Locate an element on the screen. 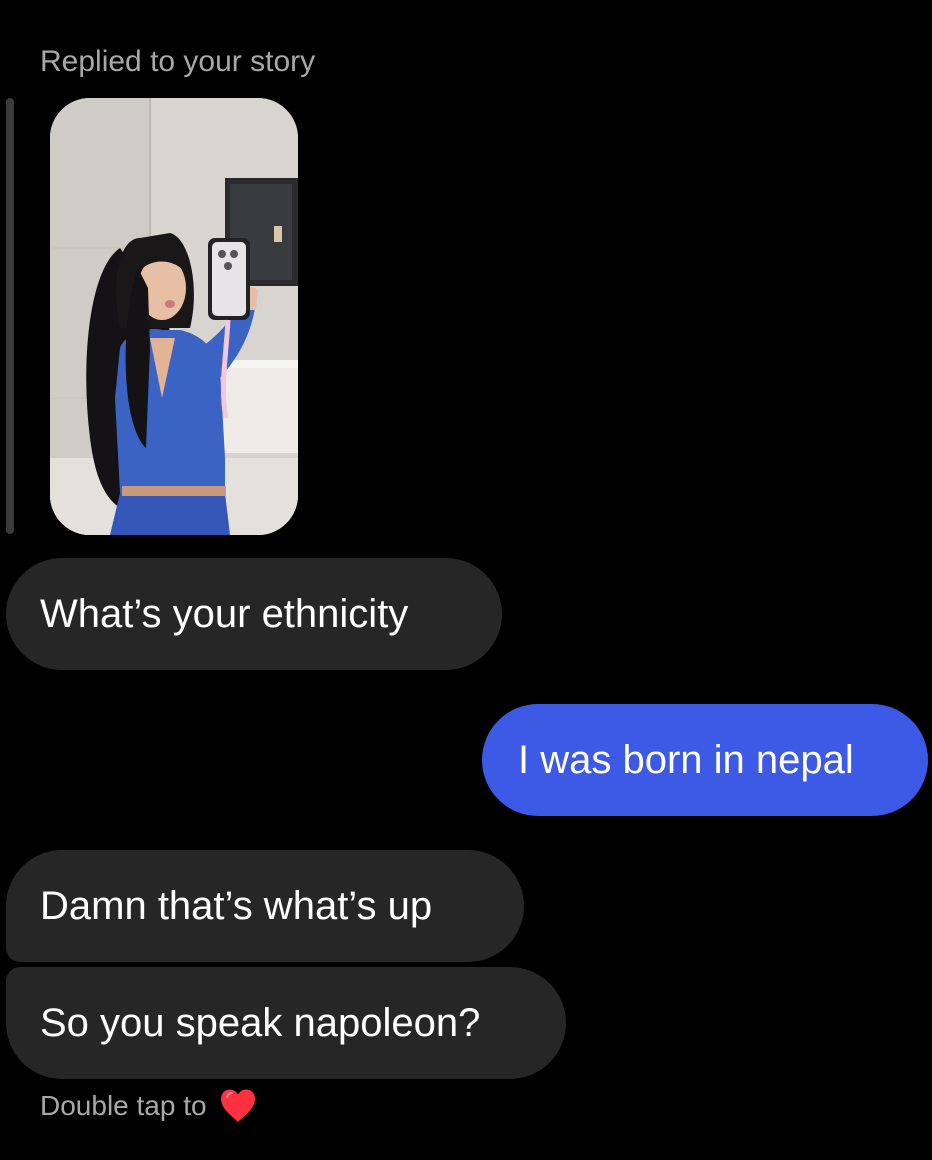  message-text: Damn that’s what’s up is located at coordinates (236, 905).